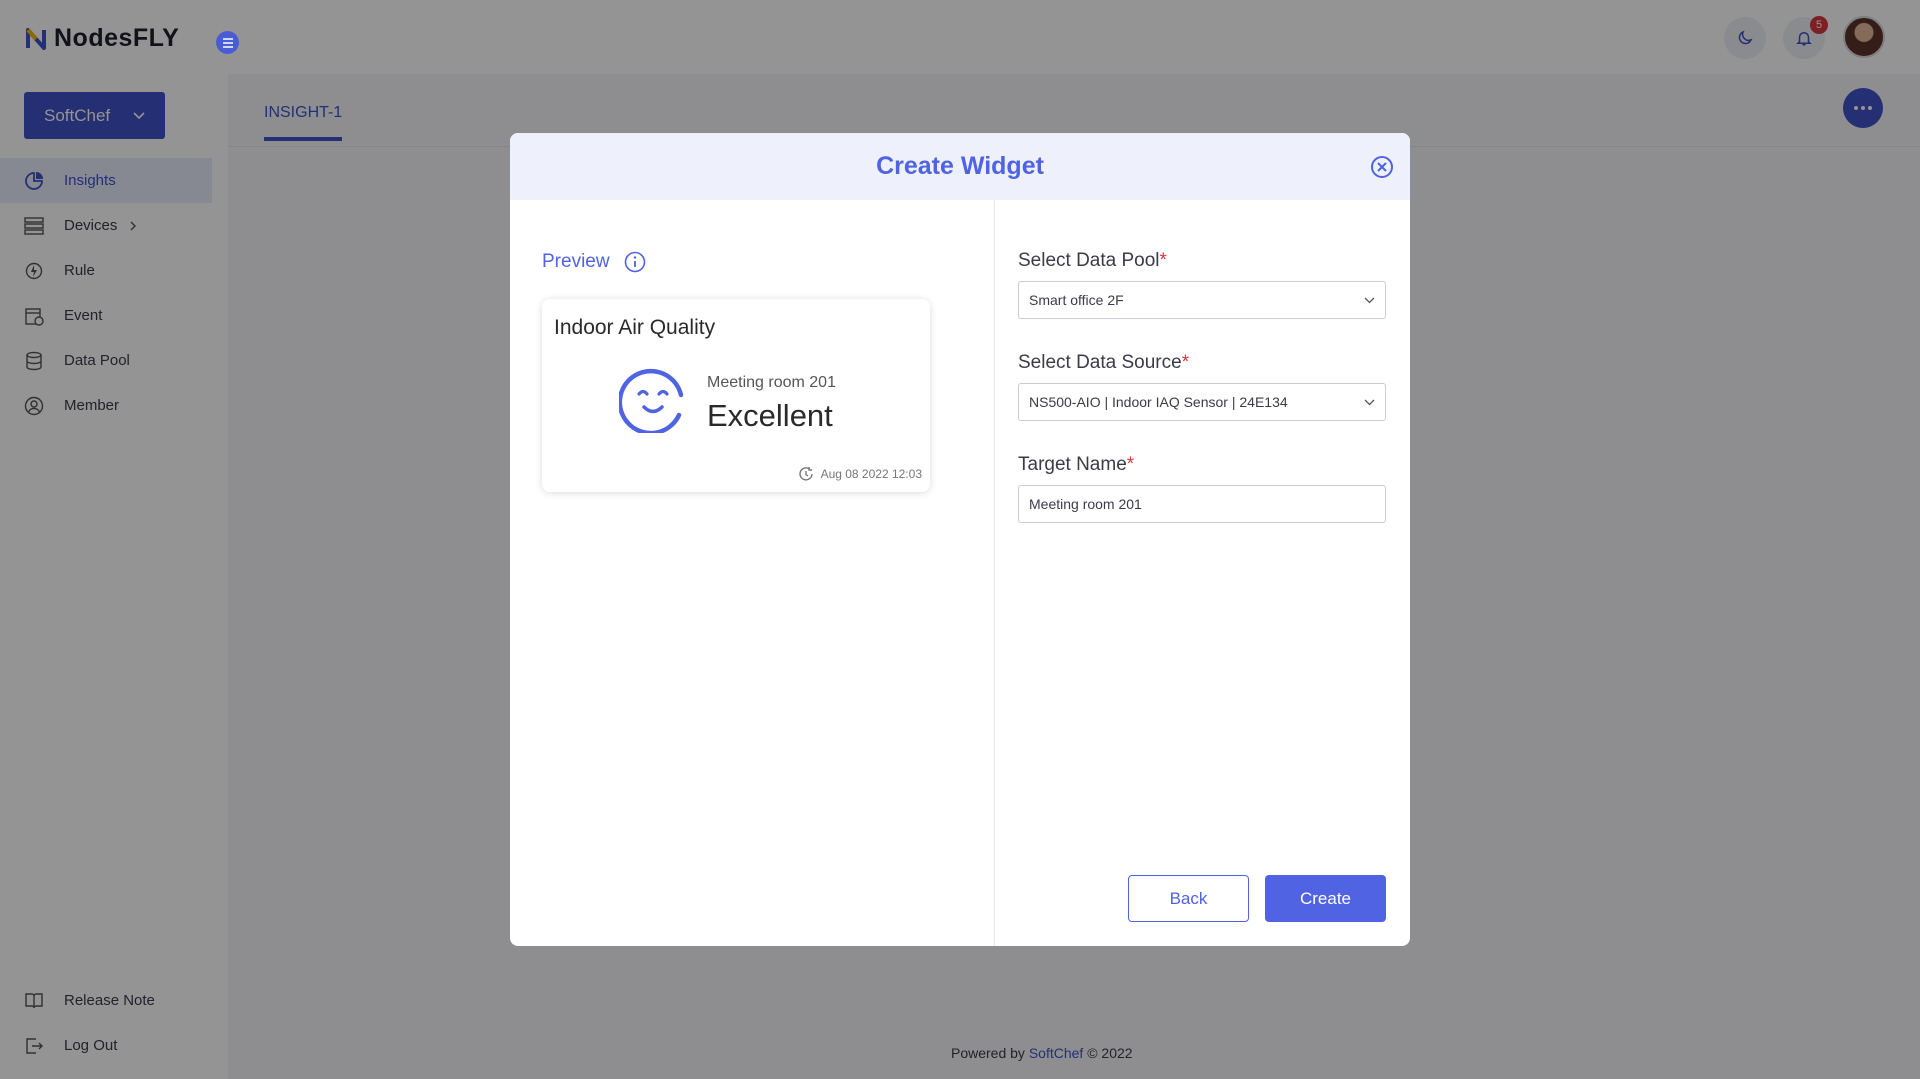 The image size is (1920, 1079). Describe the element at coordinates (1092, 260) in the screenshot. I see `data-pool-label: Select Data Pool*` at that location.